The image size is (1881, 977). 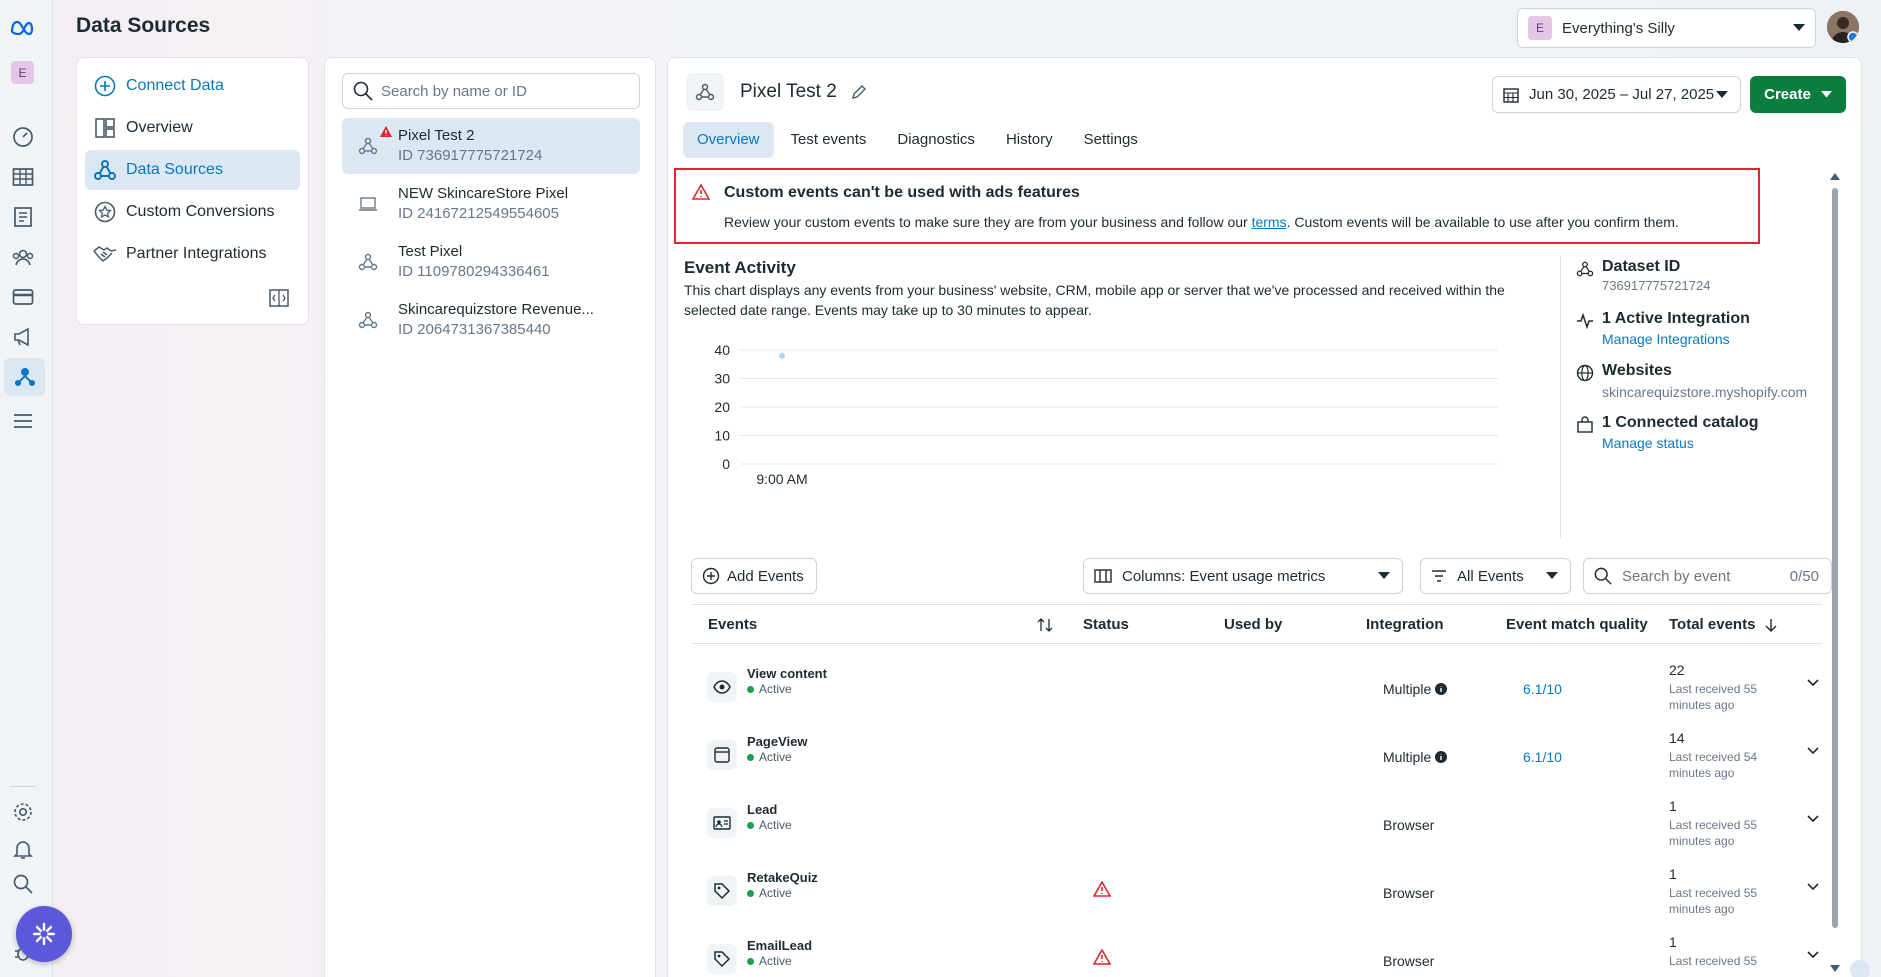 What do you see at coordinates (1666, 28) in the screenshot?
I see `account-selector: E Everything's Silly` at bounding box center [1666, 28].